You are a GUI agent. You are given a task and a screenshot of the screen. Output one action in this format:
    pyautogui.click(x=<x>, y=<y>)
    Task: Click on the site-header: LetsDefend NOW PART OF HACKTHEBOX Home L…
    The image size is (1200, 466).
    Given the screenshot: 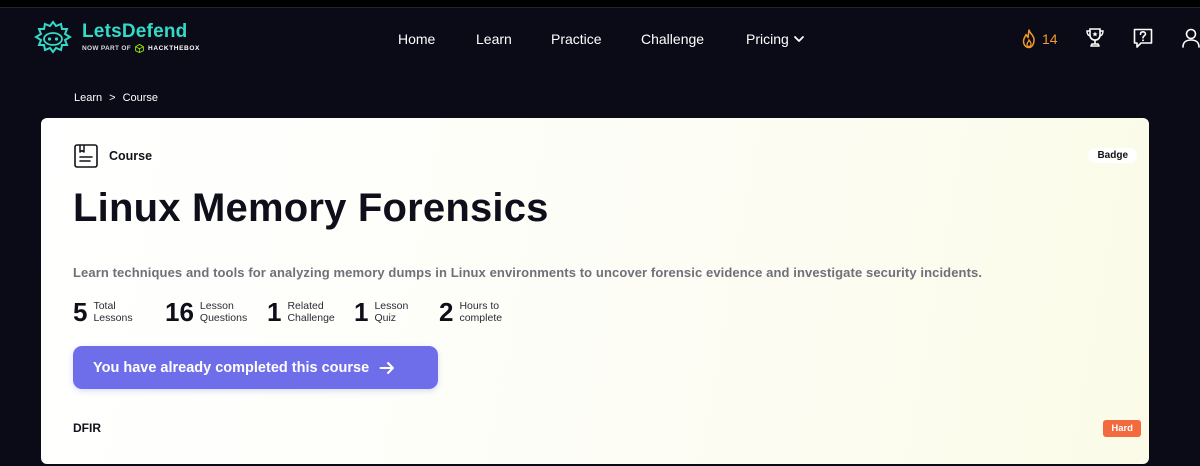 What is the action you would take?
    pyautogui.click(x=600, y=39)
    